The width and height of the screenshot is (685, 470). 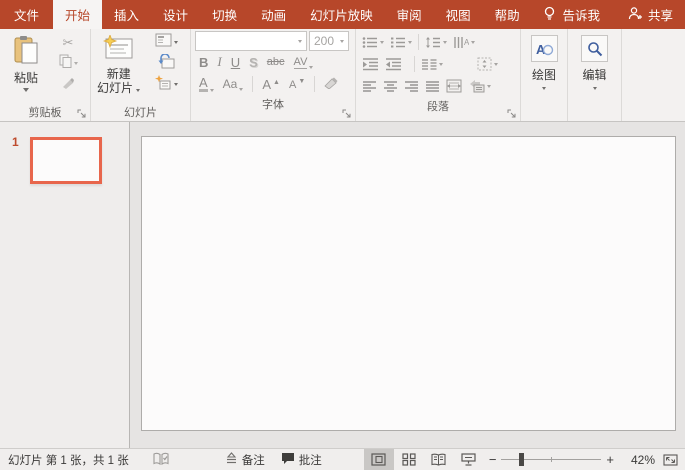 What do you see at coordinates (469, 459) in the screenshot?
I see `slideshow-view-button` at bounding box center [469, 459].